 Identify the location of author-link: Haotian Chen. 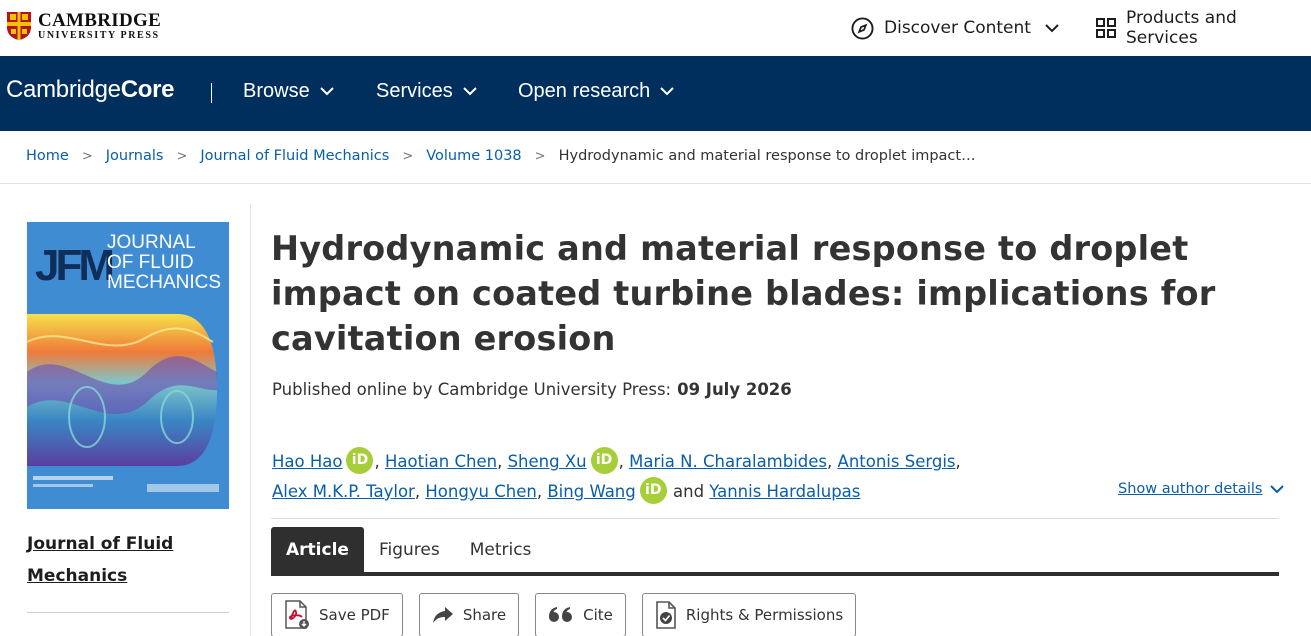
(441, 461).